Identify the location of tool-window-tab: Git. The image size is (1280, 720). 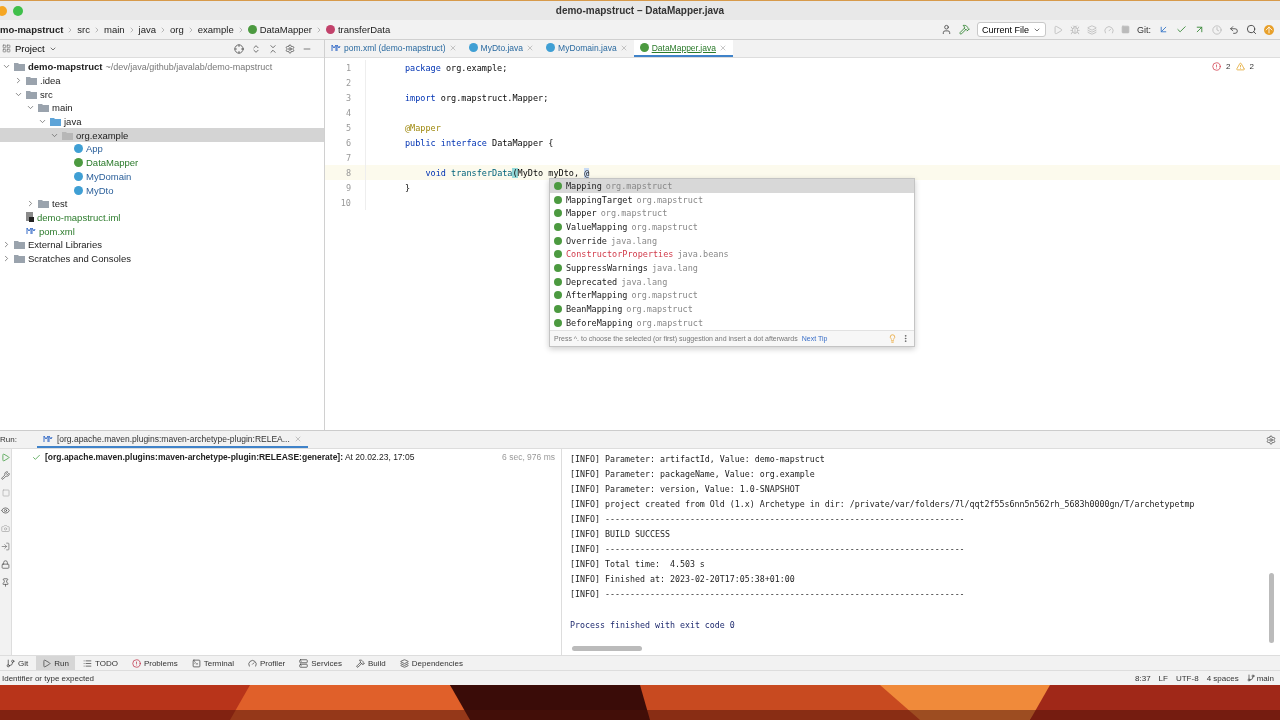
(17, 663).